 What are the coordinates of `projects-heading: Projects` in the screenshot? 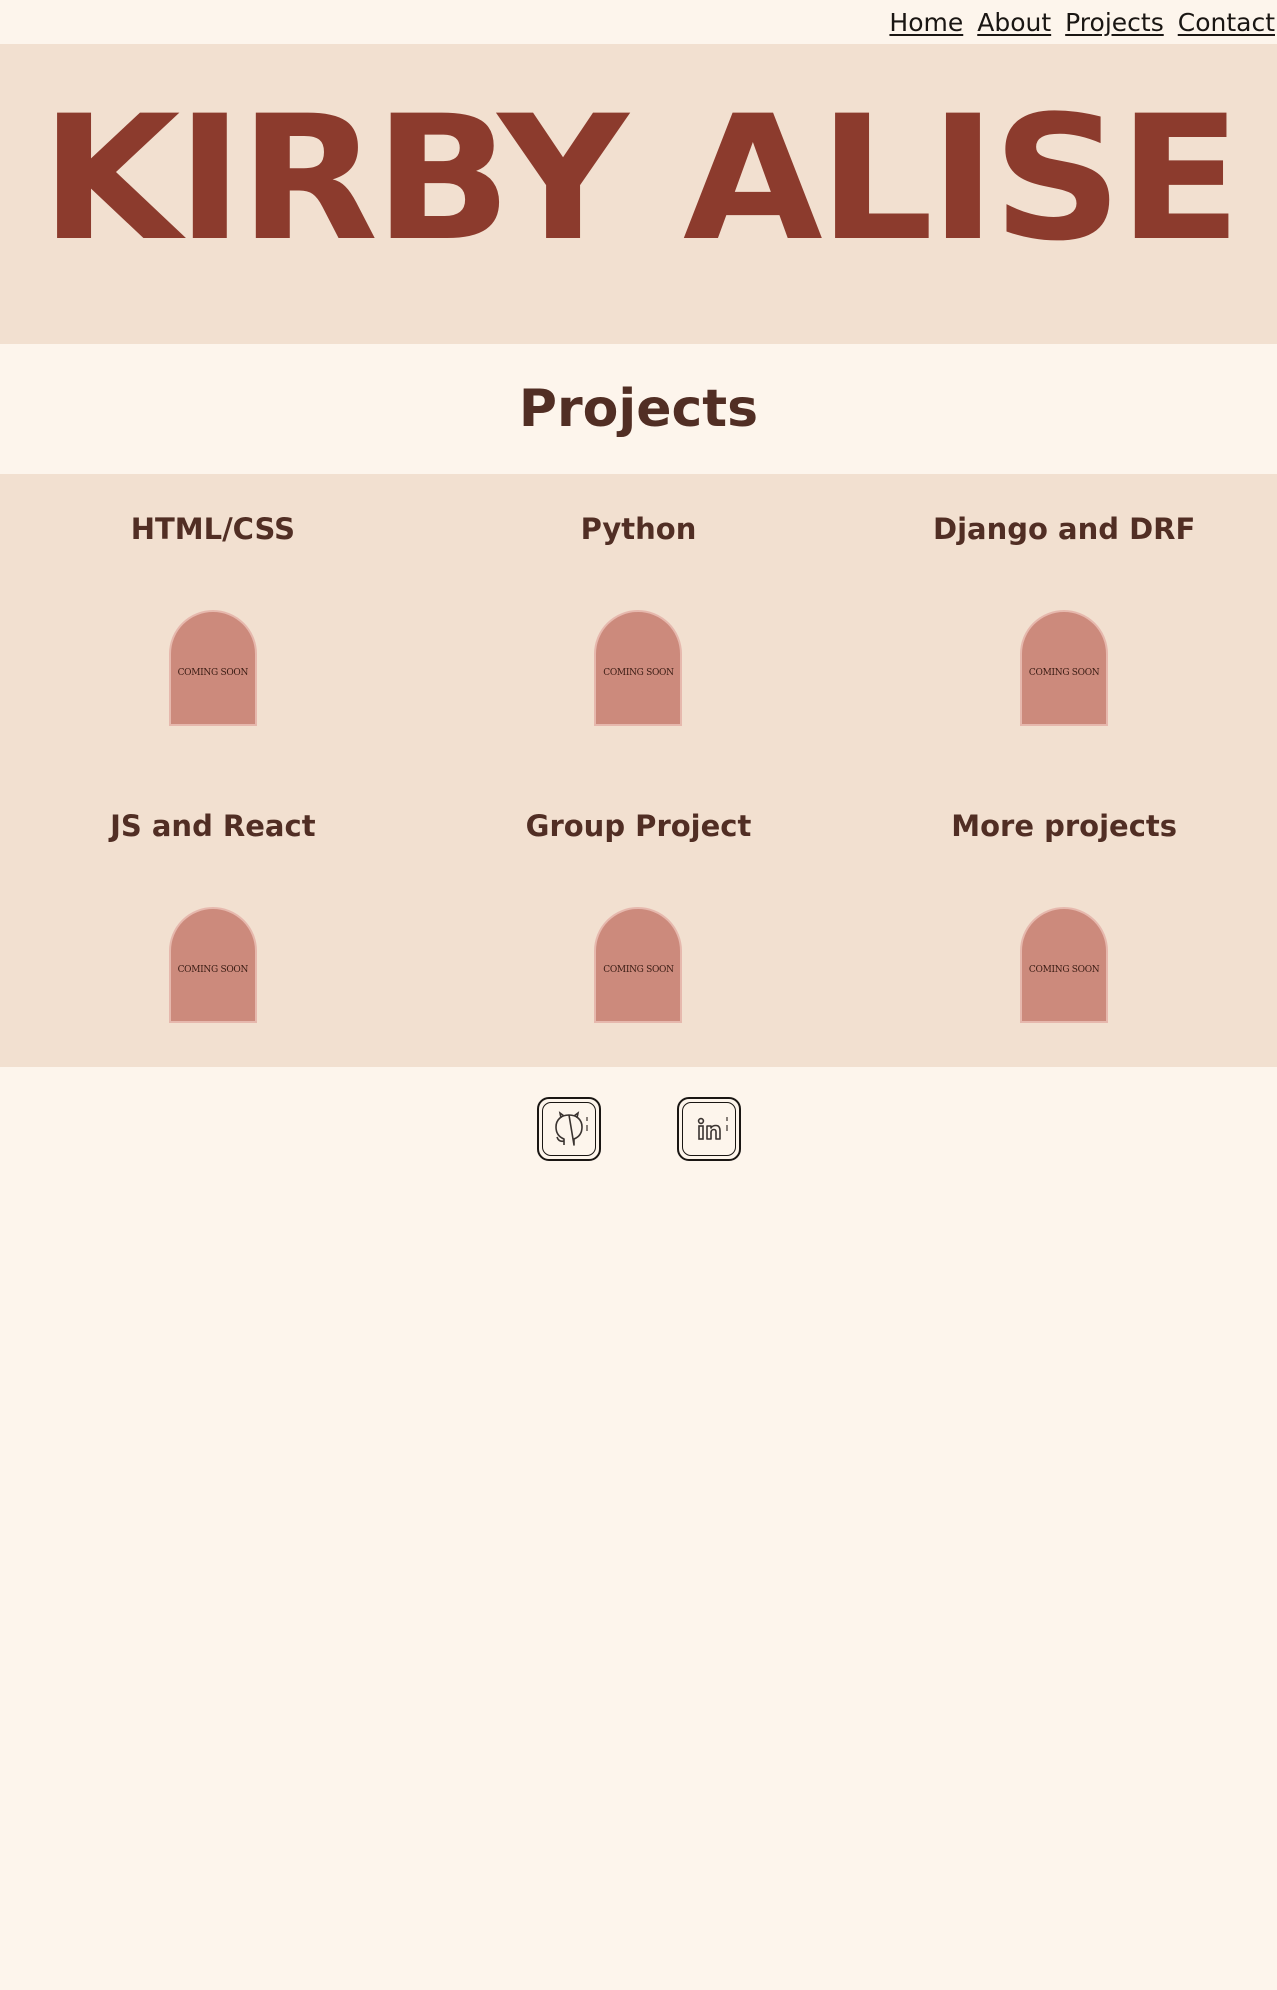 It's located at (638, 409).